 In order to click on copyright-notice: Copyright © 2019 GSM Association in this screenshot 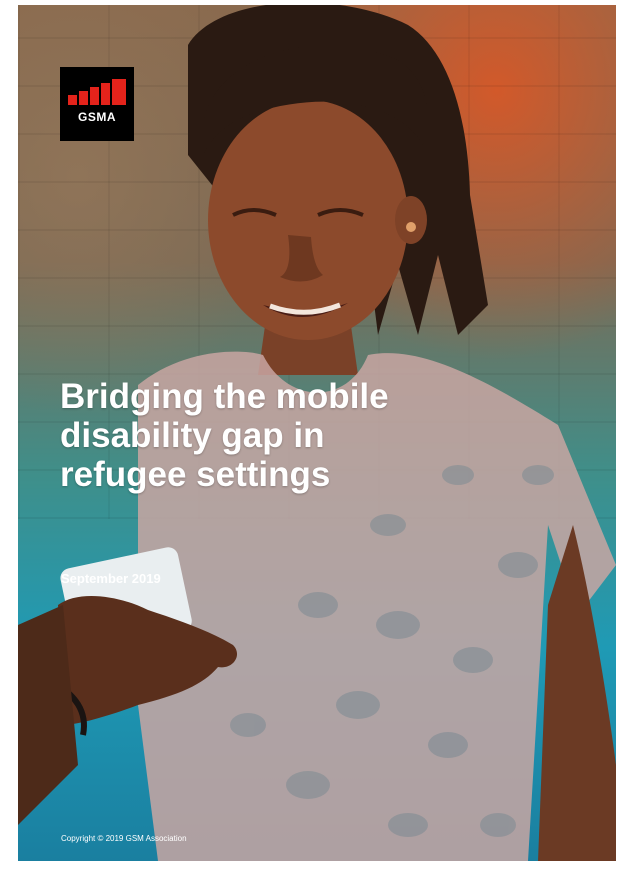, I will do `click(124, 838)`.